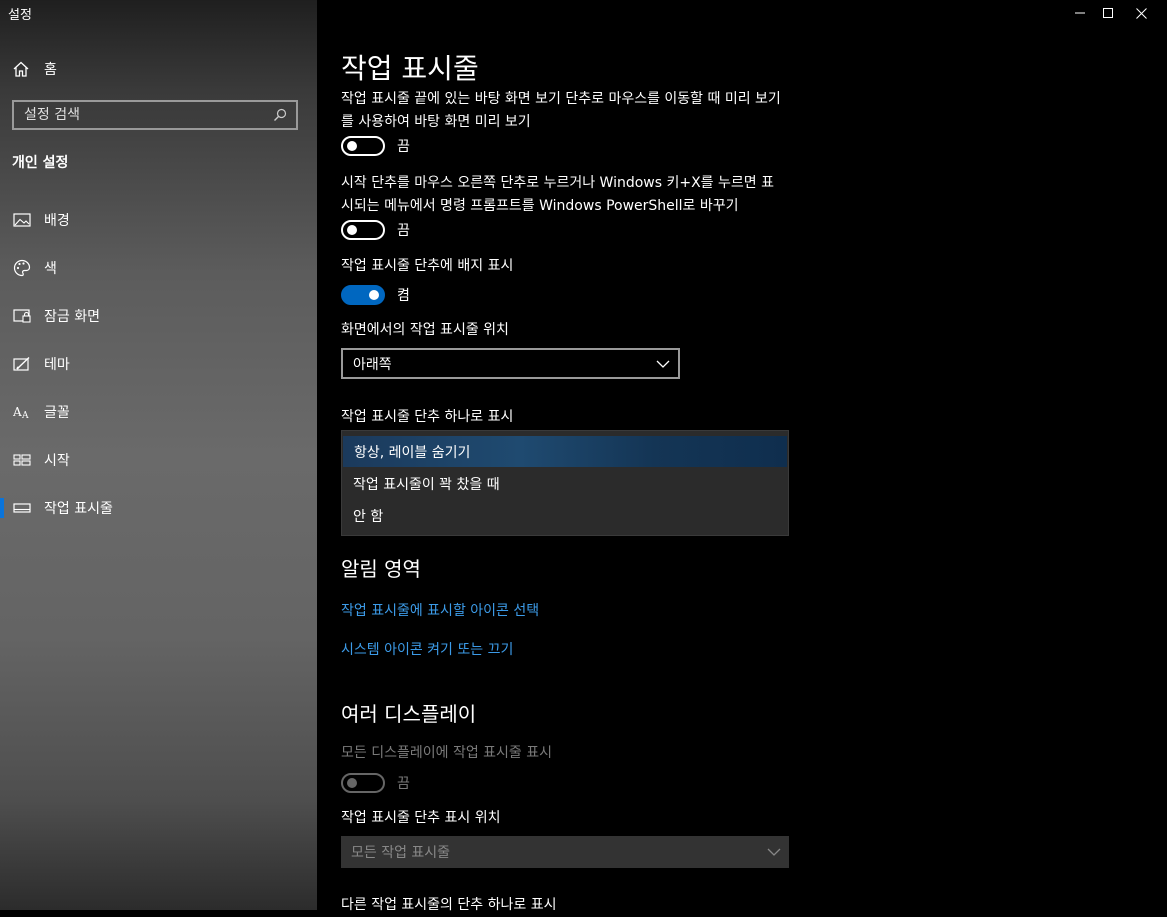 Image resolution: width=1167 pixels, height=917 pixels. Describe the element at coordinates (449, 905) in the screenshot. I see `combine-other-label: 다른 작업 표시줄의 단추 하나로 표시` at that location.